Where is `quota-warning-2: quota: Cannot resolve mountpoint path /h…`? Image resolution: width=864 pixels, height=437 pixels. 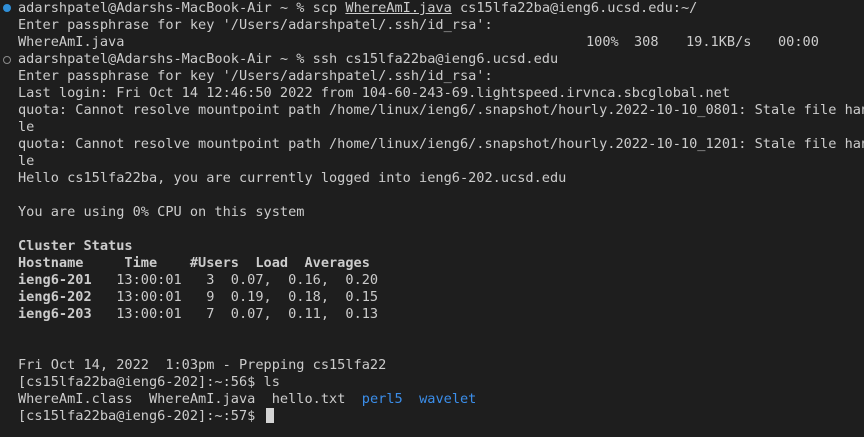
quota-warning-2: quota: Cannot resolve mountpoint path /h… is located at coordinates (441, 144).